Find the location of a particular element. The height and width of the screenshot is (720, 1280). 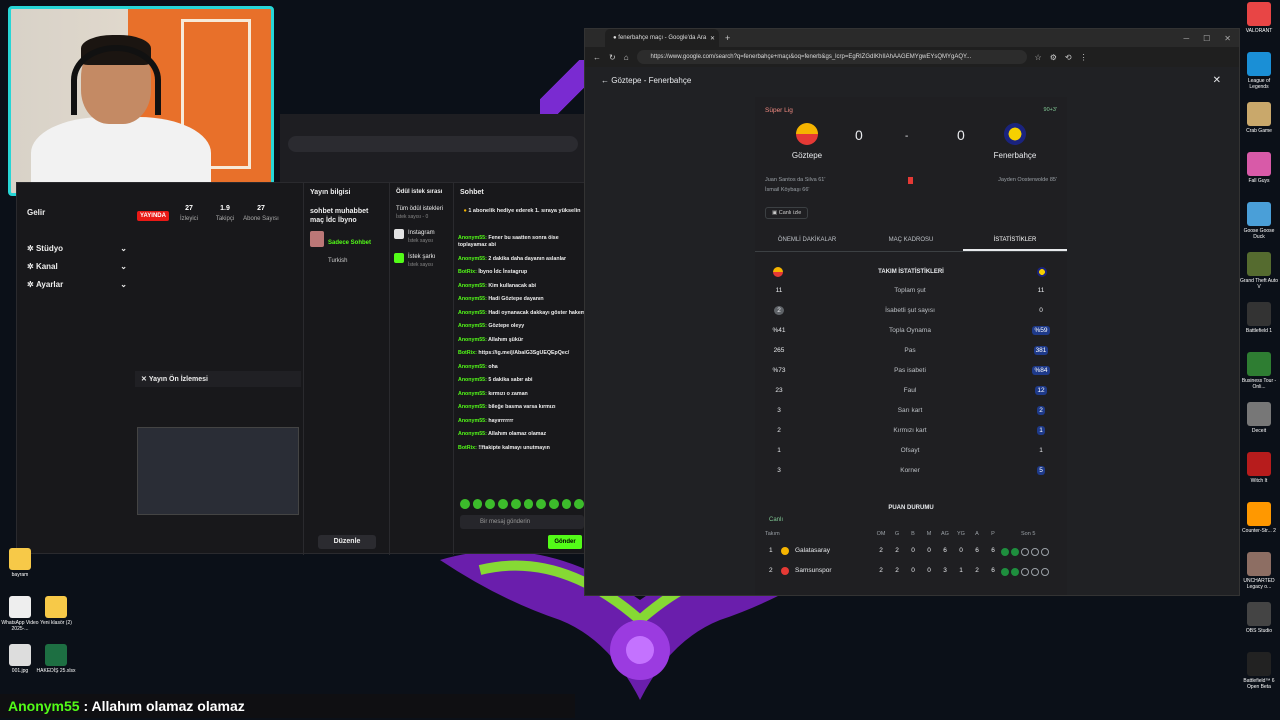

stat-row: 3 Korner 5 is located at coordinates (911, 476).